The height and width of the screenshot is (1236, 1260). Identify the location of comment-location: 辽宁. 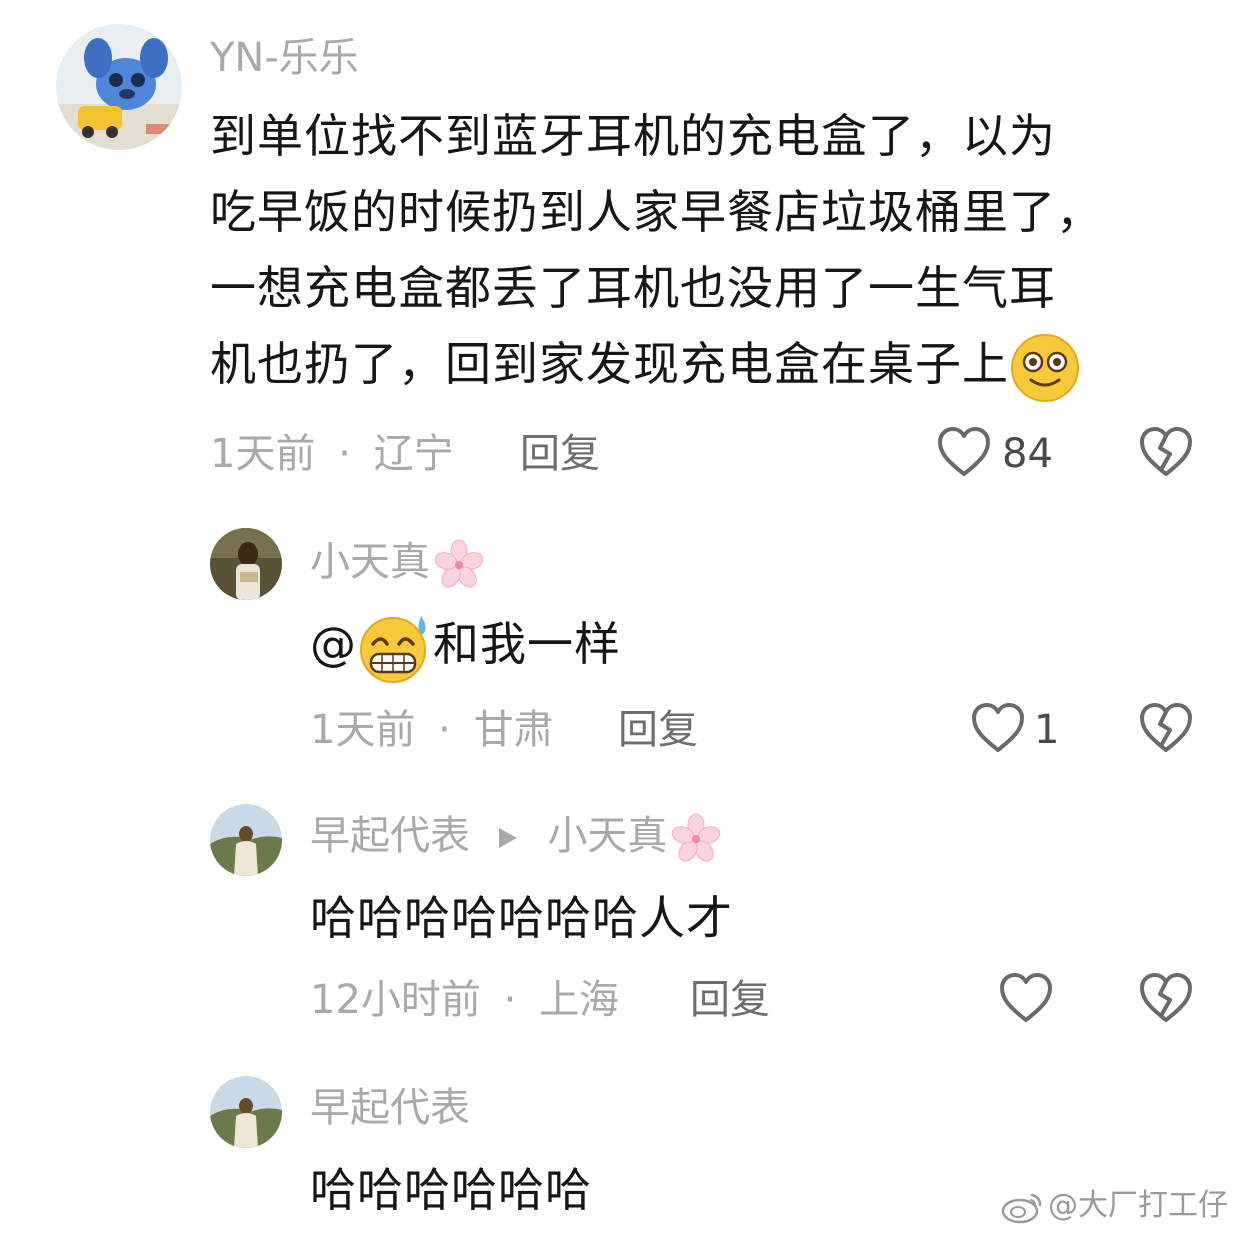
(413, 454).